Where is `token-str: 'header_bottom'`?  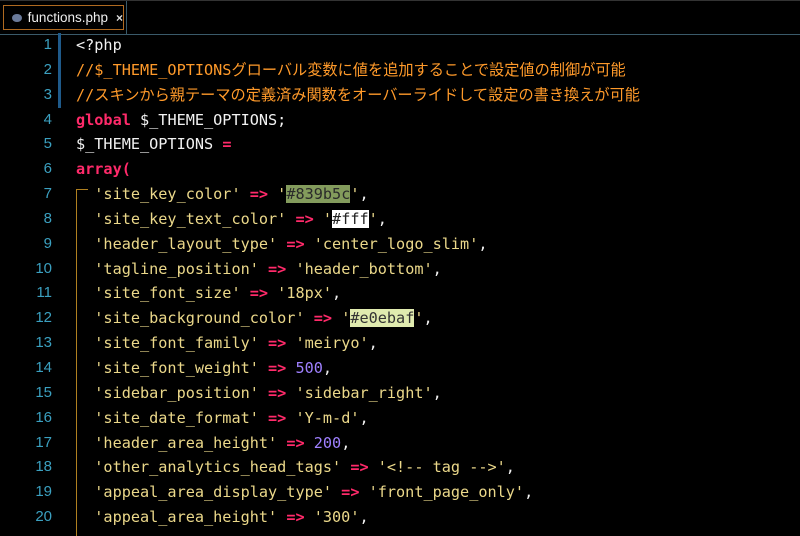 token-str: 'header_bottom' is located at coordinates (359, 268).